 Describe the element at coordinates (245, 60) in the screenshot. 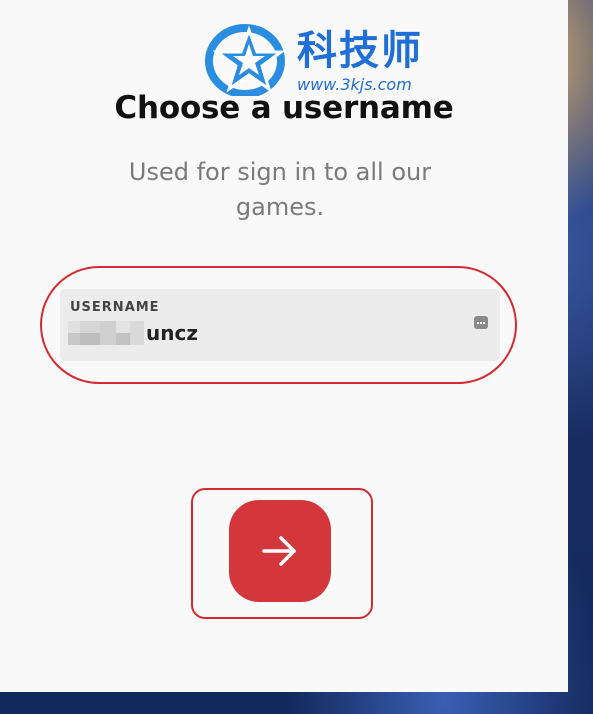

I see `star-logo-icon` at that location.